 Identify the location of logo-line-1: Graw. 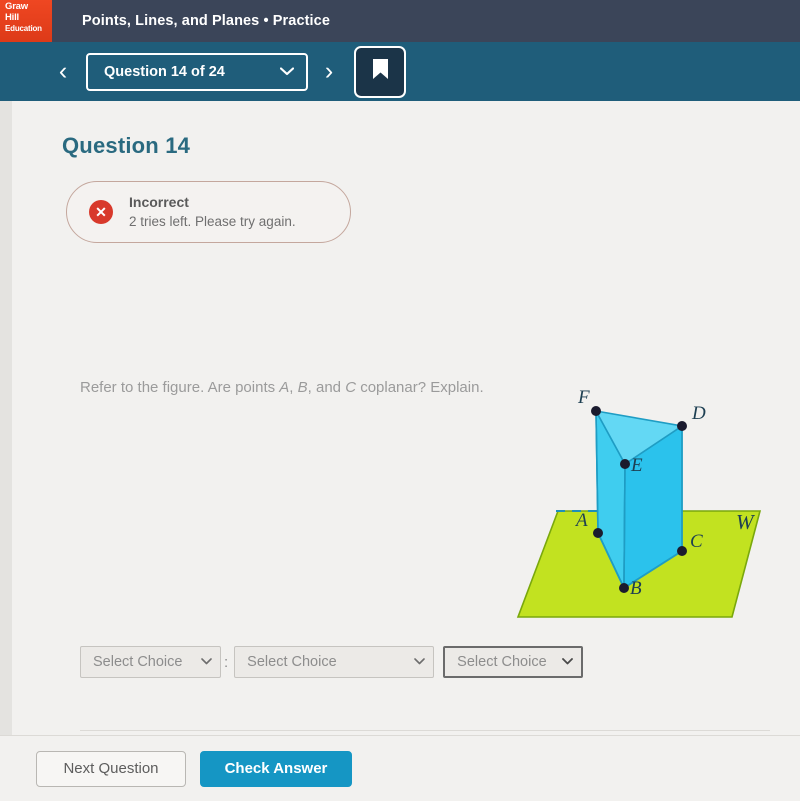
(16, 6).